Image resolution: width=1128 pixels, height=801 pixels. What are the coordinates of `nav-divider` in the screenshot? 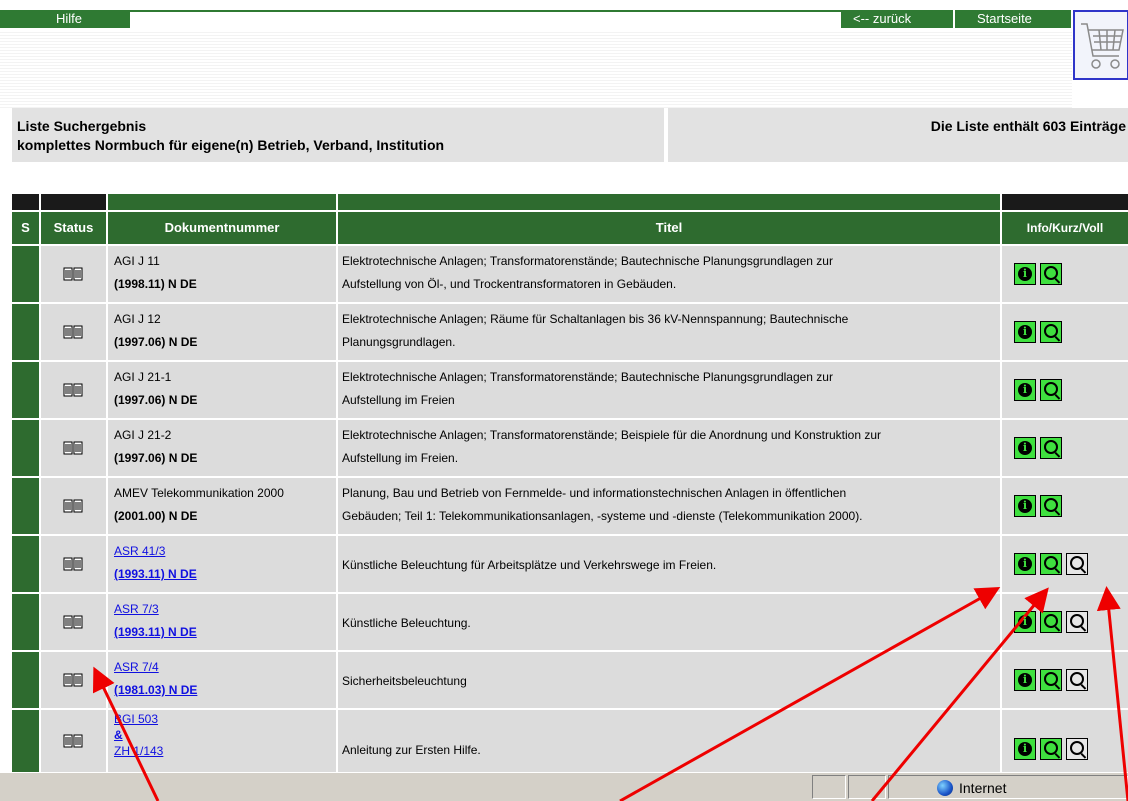 It's located at (485, 11).